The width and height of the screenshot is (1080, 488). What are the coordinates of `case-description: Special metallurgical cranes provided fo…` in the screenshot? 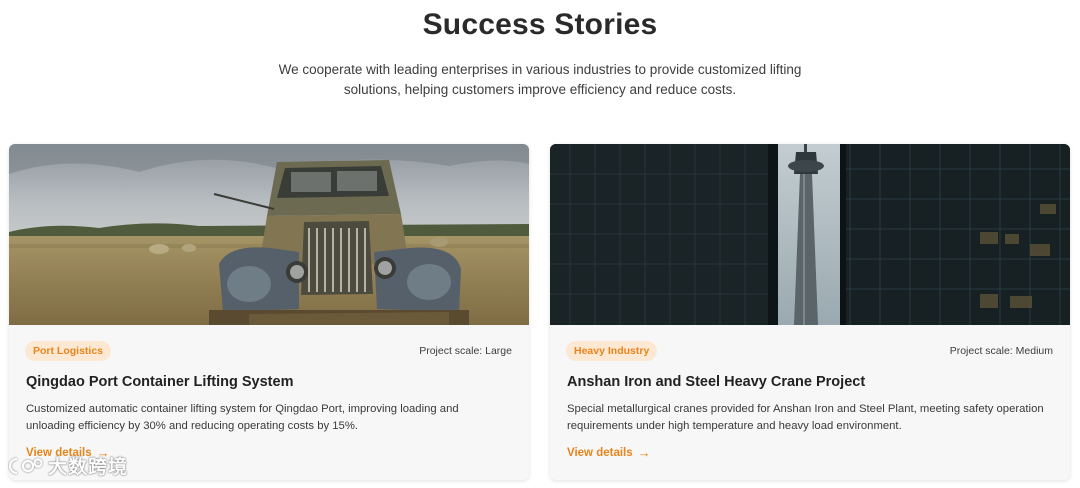 It's located at (805, 417).